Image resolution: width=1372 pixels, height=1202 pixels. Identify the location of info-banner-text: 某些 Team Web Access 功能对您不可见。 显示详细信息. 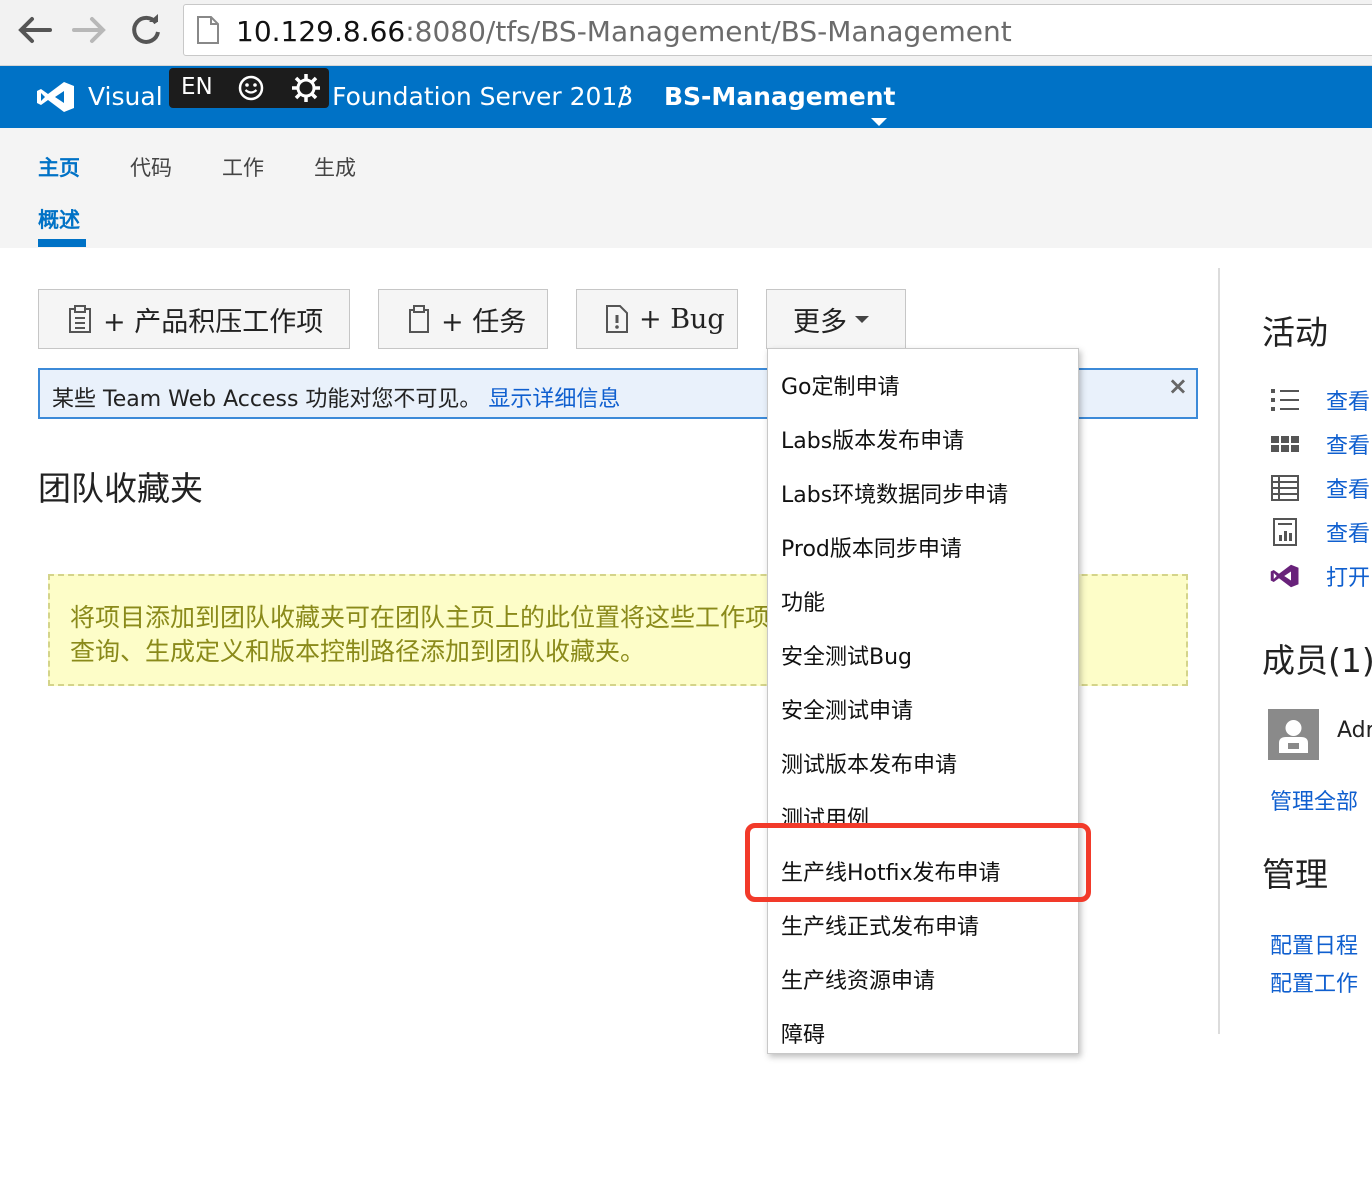
(336, 397).